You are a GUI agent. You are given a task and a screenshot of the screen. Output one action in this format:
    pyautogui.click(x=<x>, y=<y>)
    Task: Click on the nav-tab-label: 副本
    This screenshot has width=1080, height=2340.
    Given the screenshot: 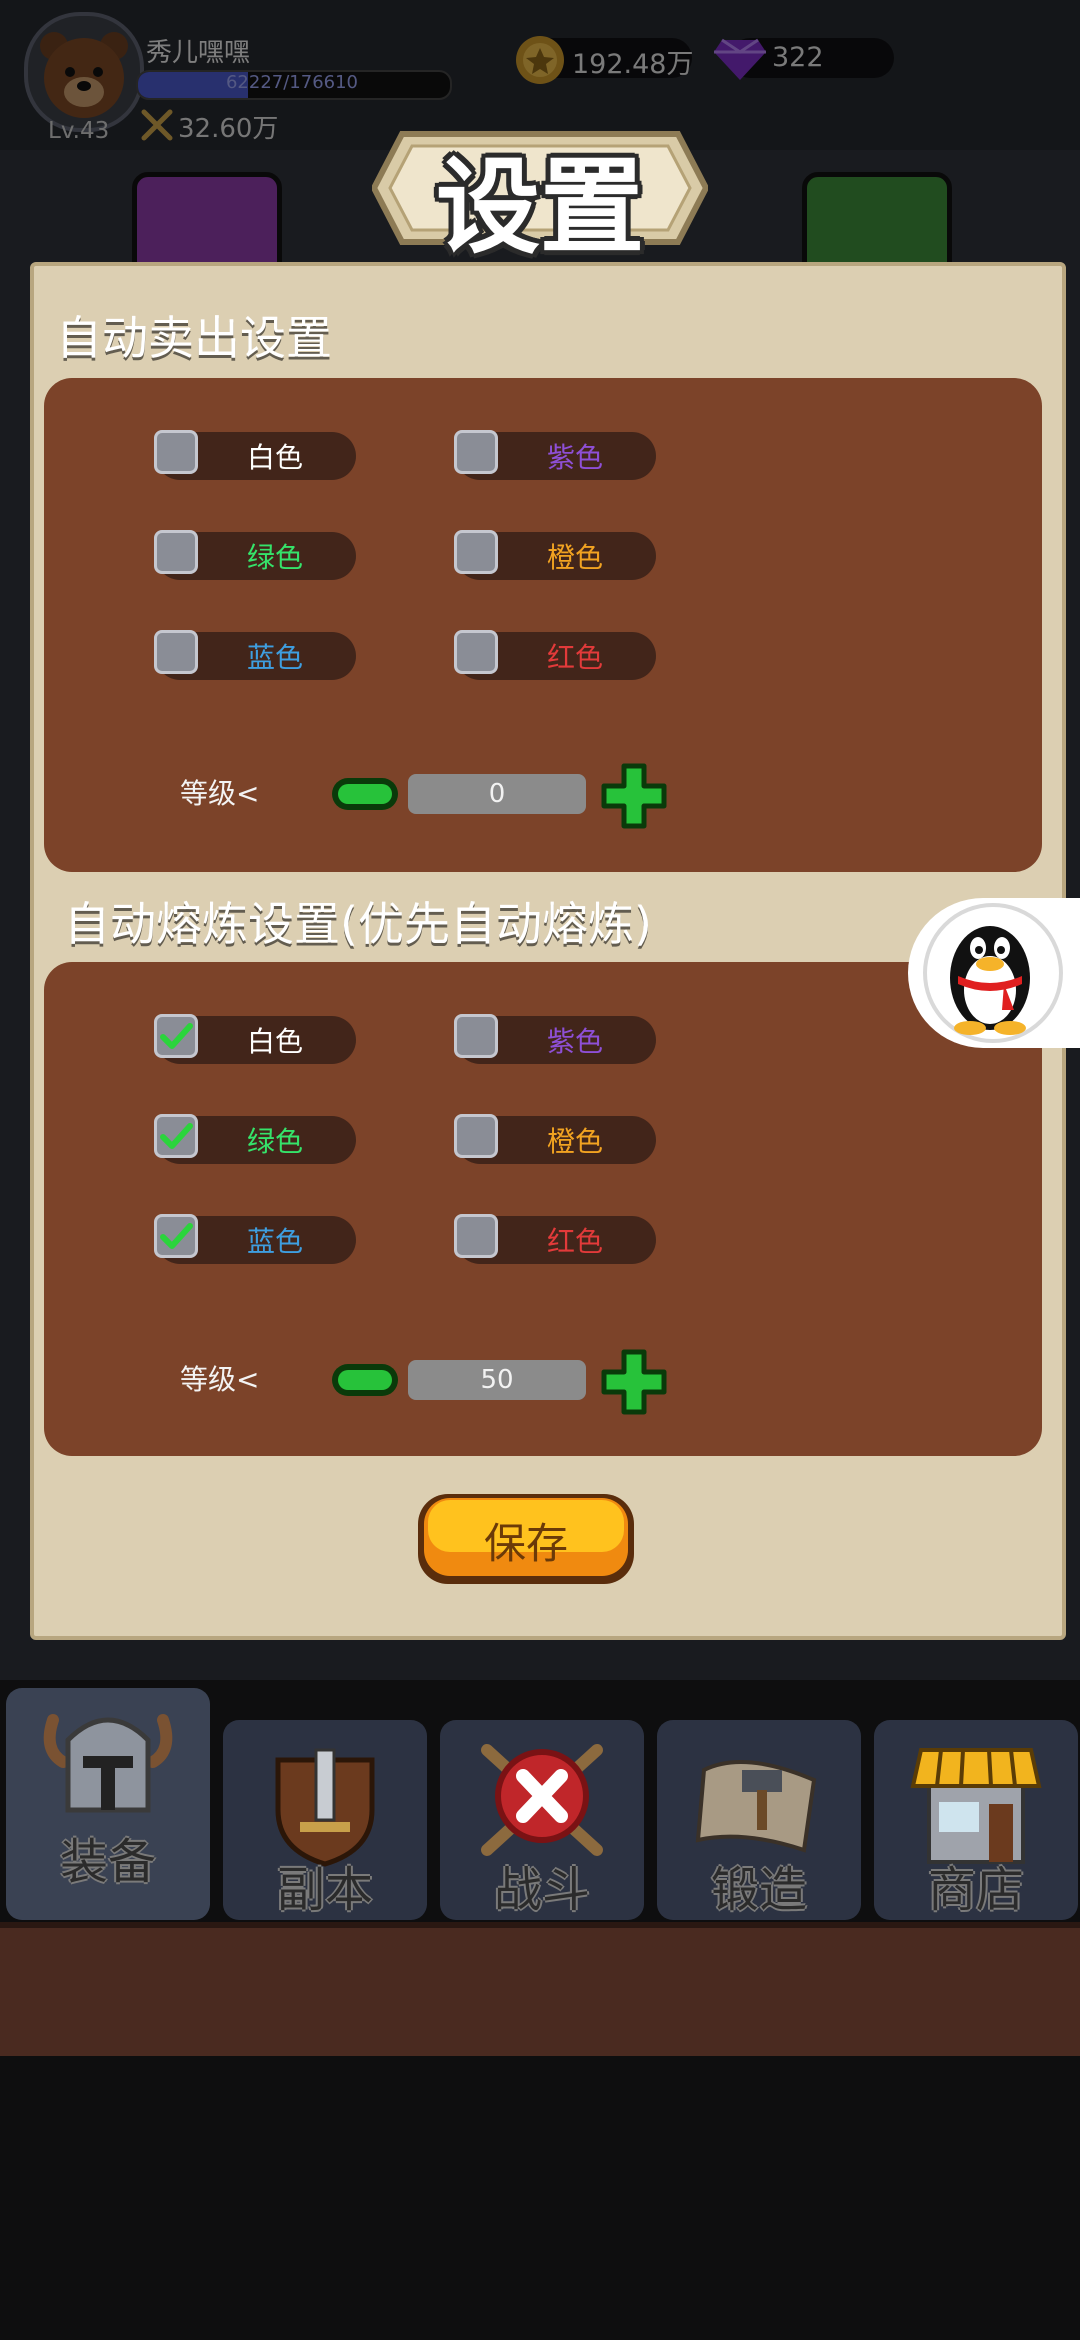 What is the action you would take?
    pyautogui.click(x=324, y=1890)
    